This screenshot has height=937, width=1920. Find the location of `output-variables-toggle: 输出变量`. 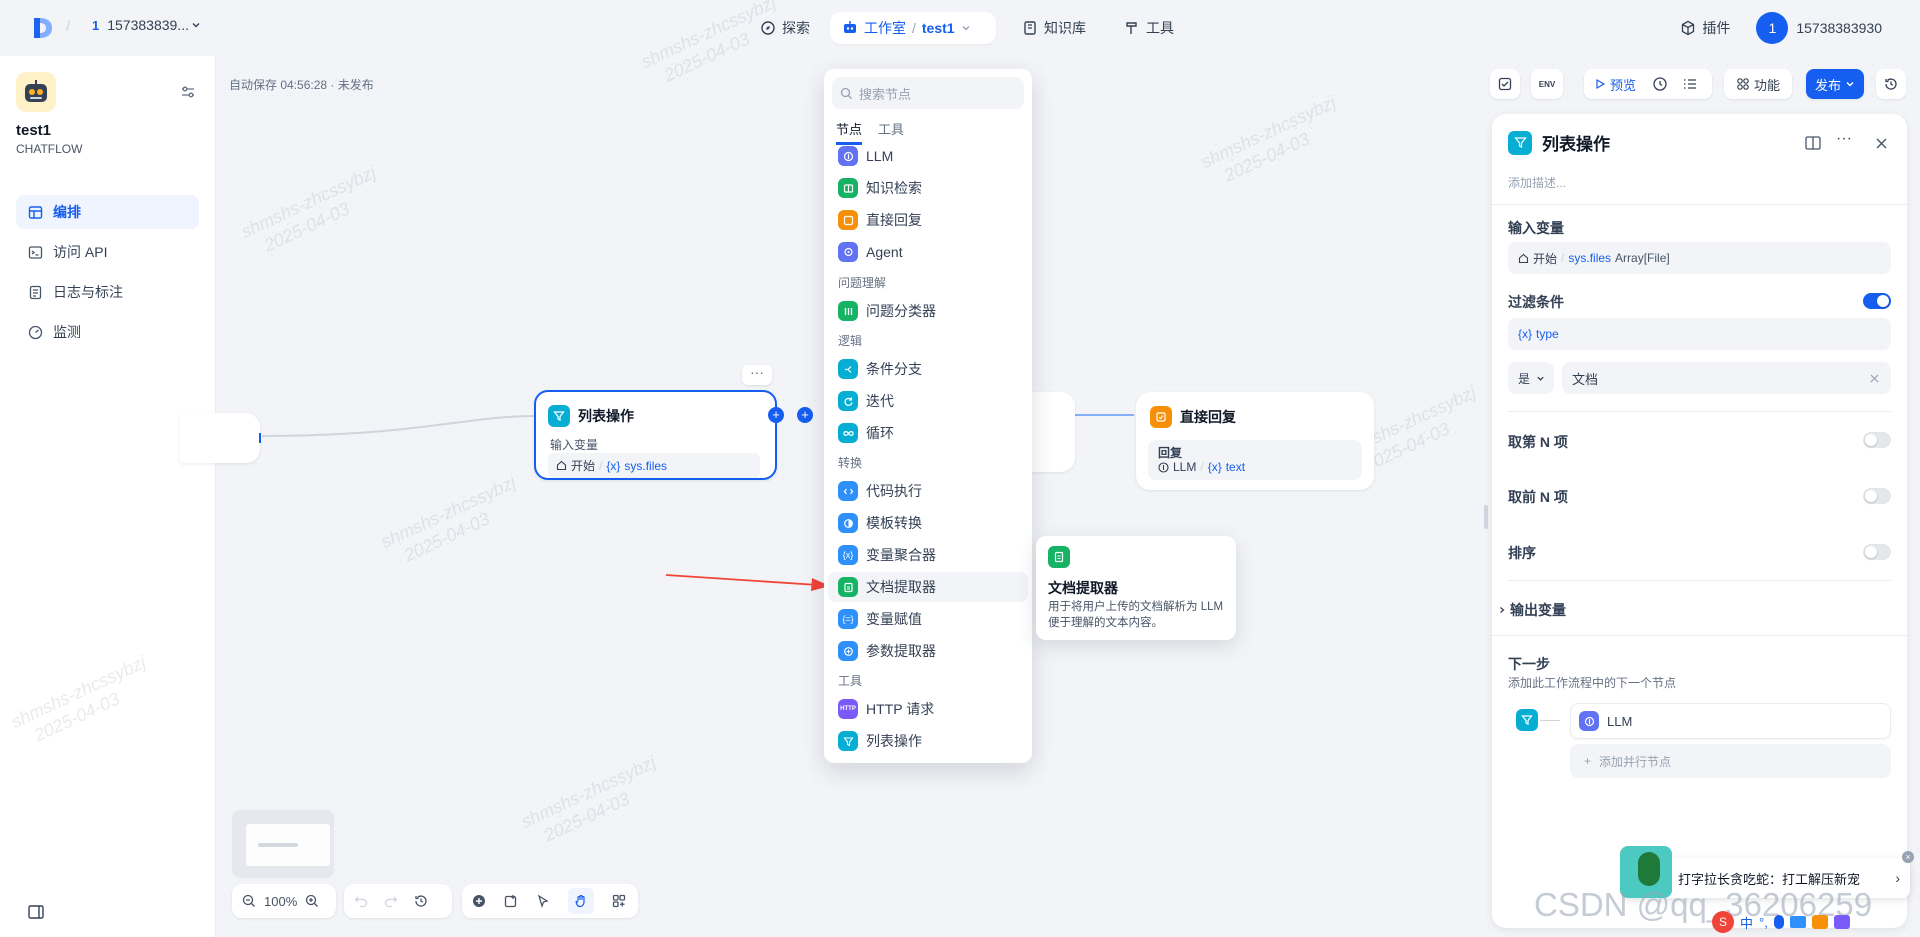

output-variables-toggle: 输出变量 is located at coordinates (1532, 610).